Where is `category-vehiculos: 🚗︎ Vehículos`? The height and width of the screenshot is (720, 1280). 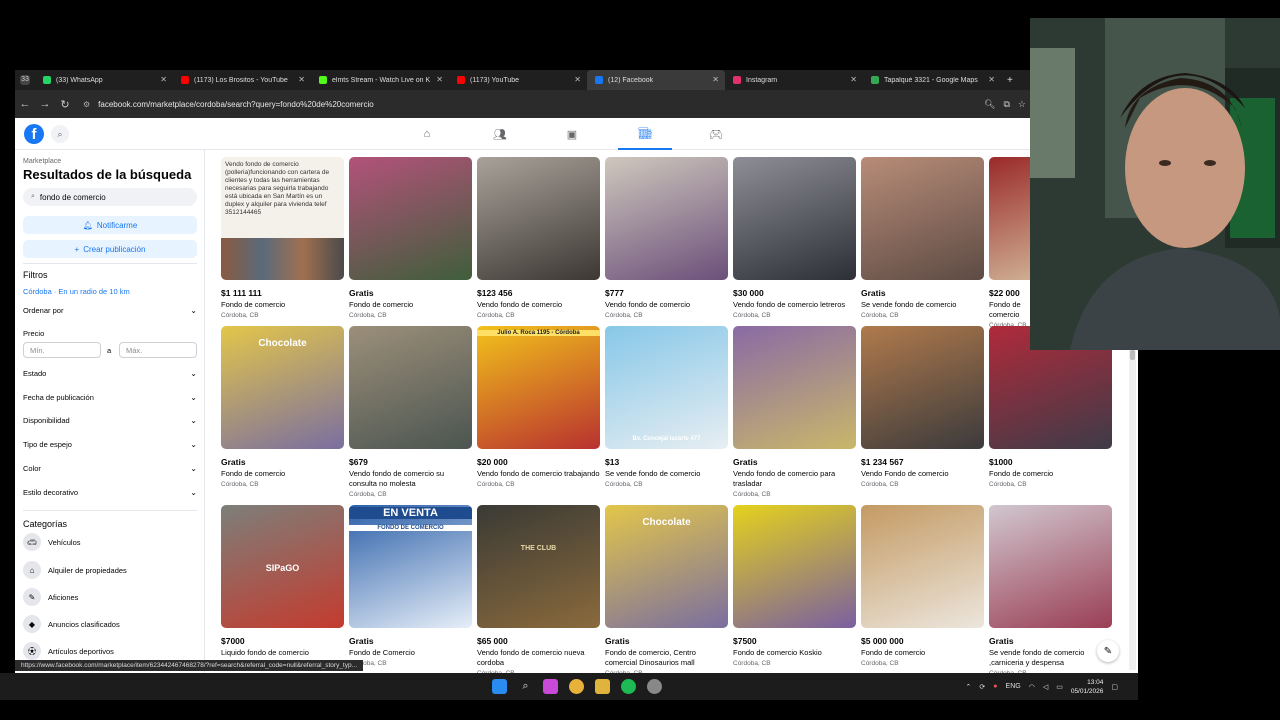
category-vehiculos: 🚗︎ Vehículos is located at coordinates (52, 542).